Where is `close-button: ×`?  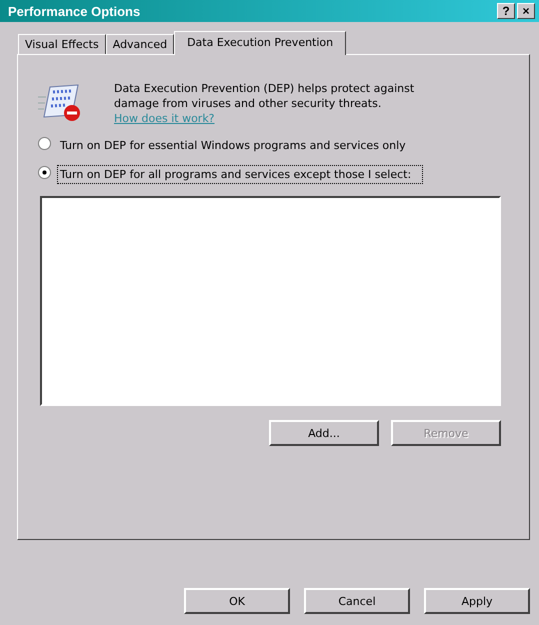 close-button: × is located at coordinates (526, 11).